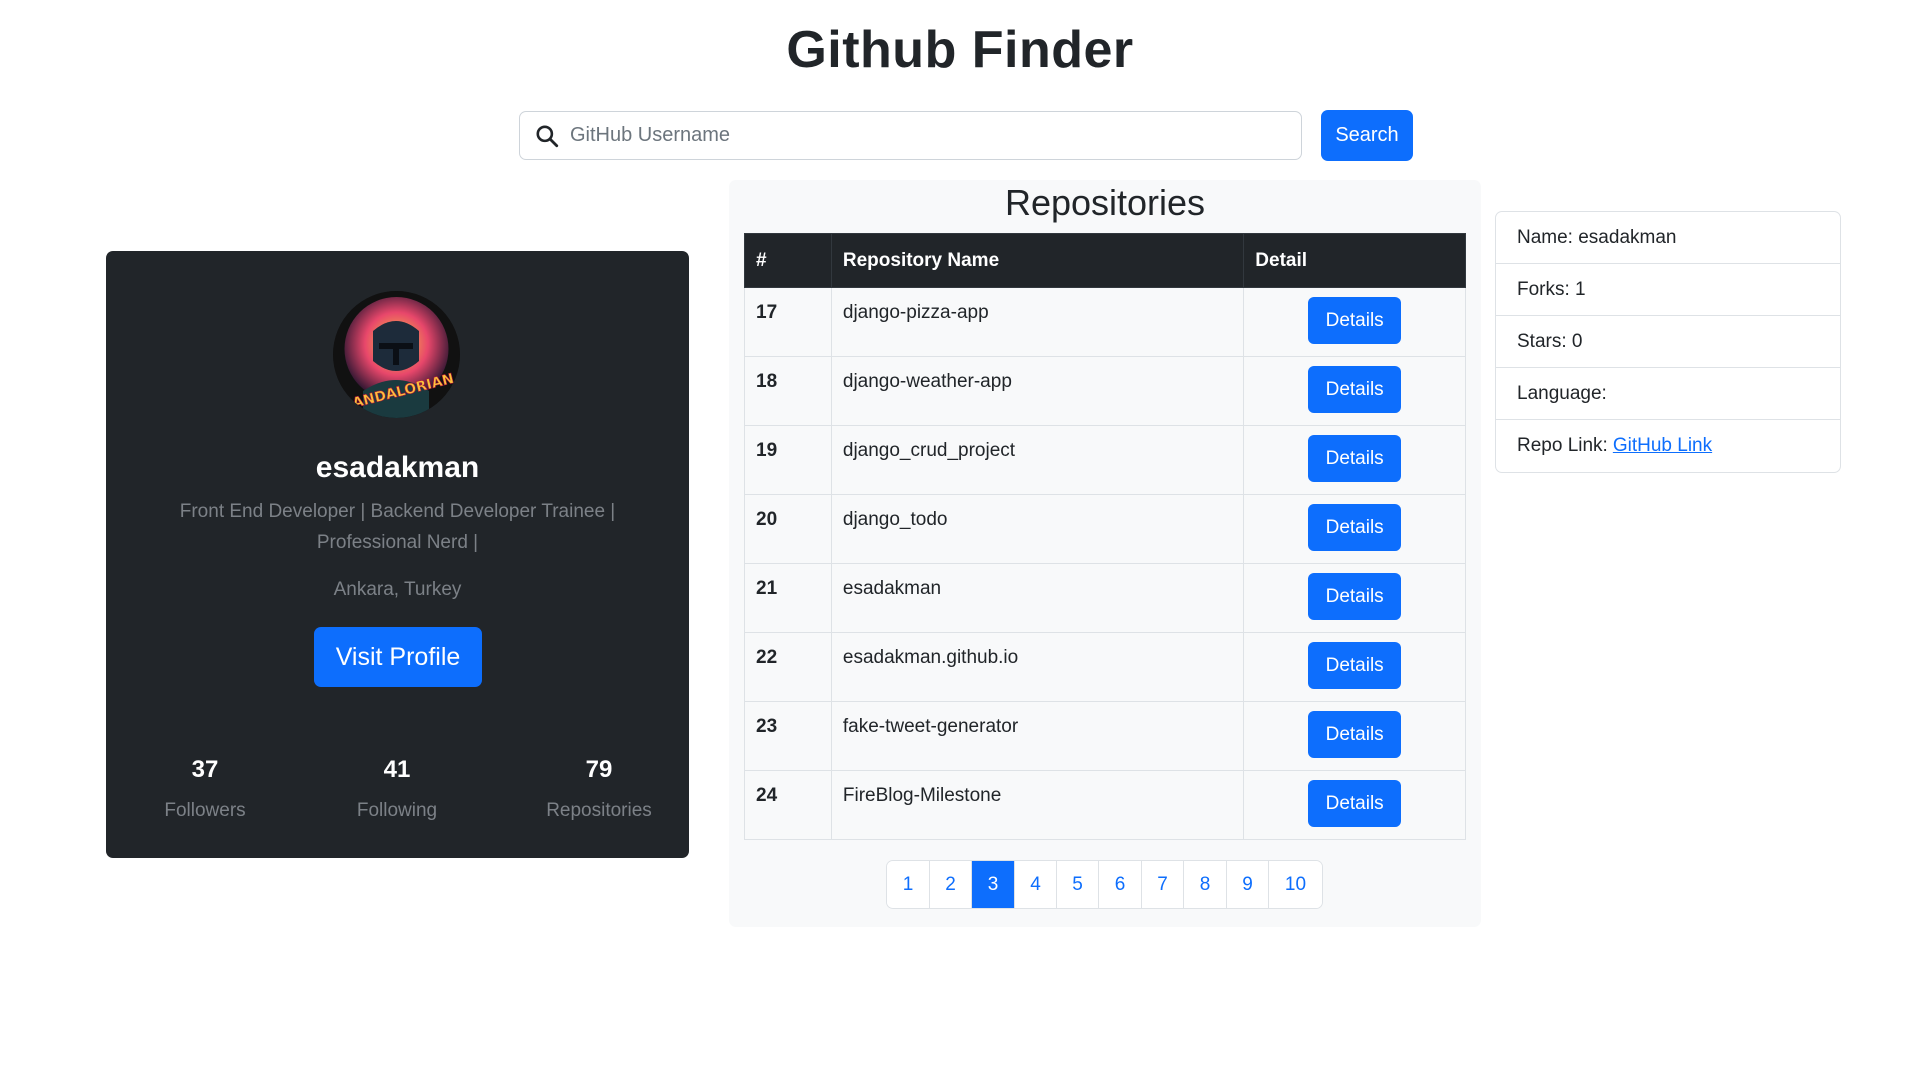  Describe the element at coordinates (1037, 529) in the screenshot. I see `repo-name: django_todo` at that location.